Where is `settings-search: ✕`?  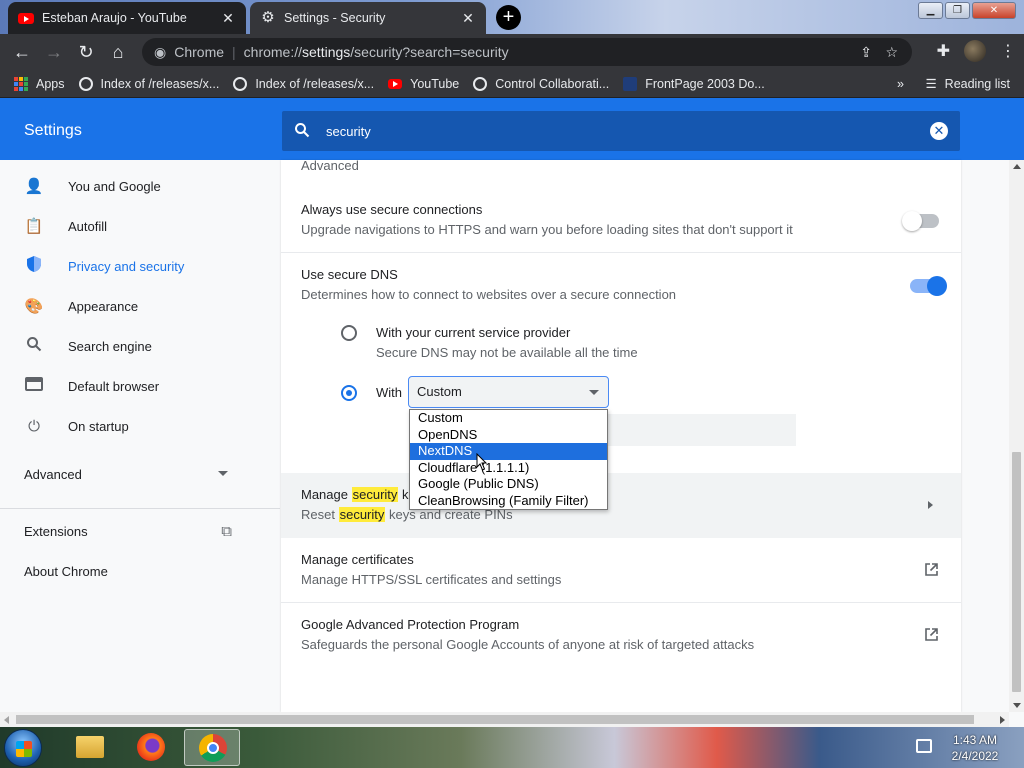
settings-search: ✕ is located at coordinates (621, 131).